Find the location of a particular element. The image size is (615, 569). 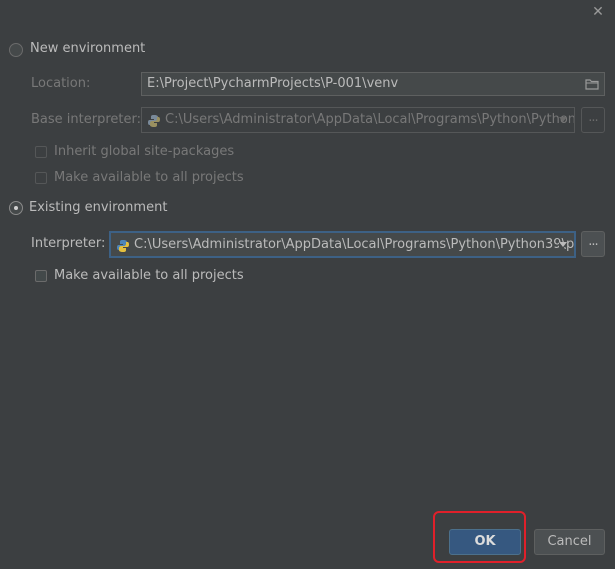

location-field: E:\Project\PycharmProjects\P-001\venv is located at coordinates (373, 84).